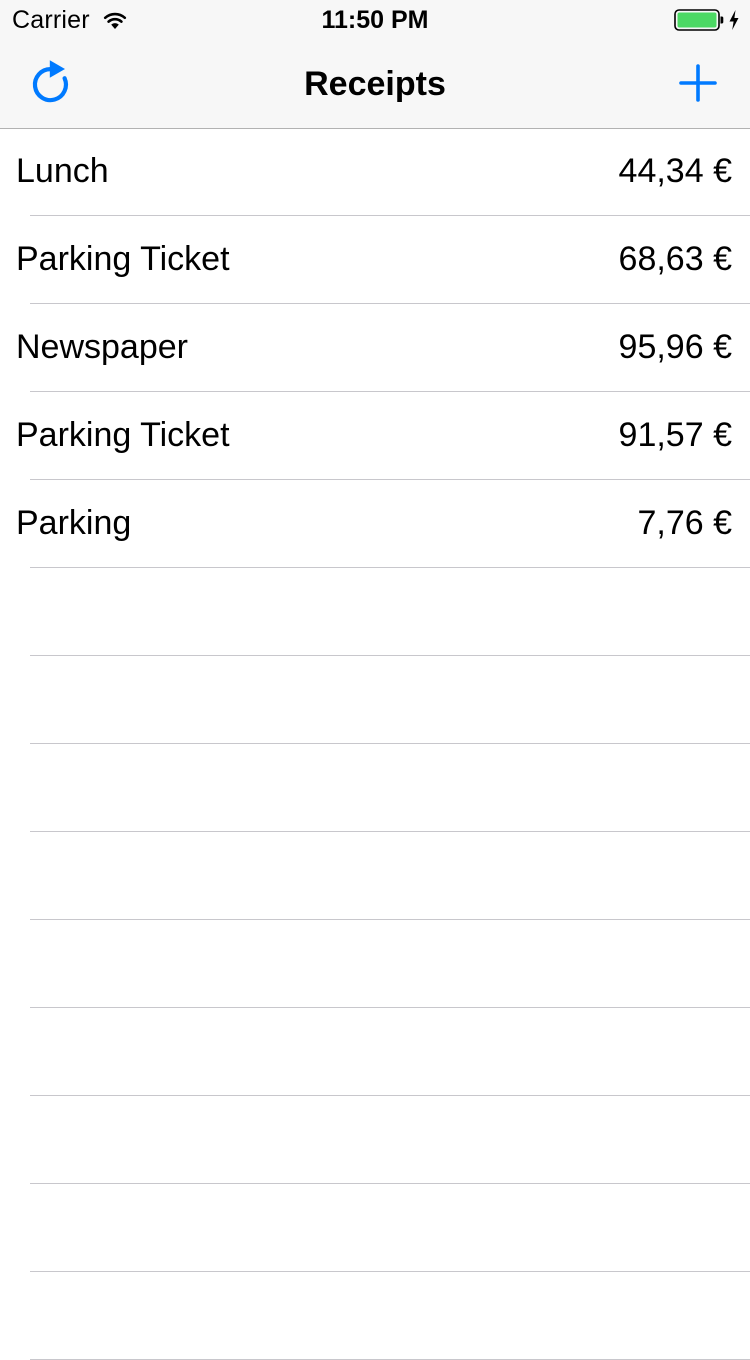  What do you see at coordinates (375, 260) in the screenshot?
I see `receipt-row: Parking Ticket 68,63 €` at bounding box center [375, 260].